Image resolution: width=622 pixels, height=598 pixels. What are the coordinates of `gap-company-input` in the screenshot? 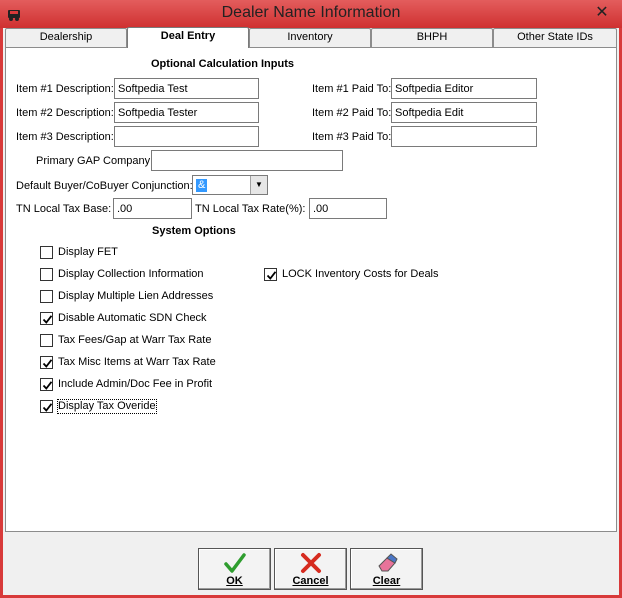 It's located at (247, 160).